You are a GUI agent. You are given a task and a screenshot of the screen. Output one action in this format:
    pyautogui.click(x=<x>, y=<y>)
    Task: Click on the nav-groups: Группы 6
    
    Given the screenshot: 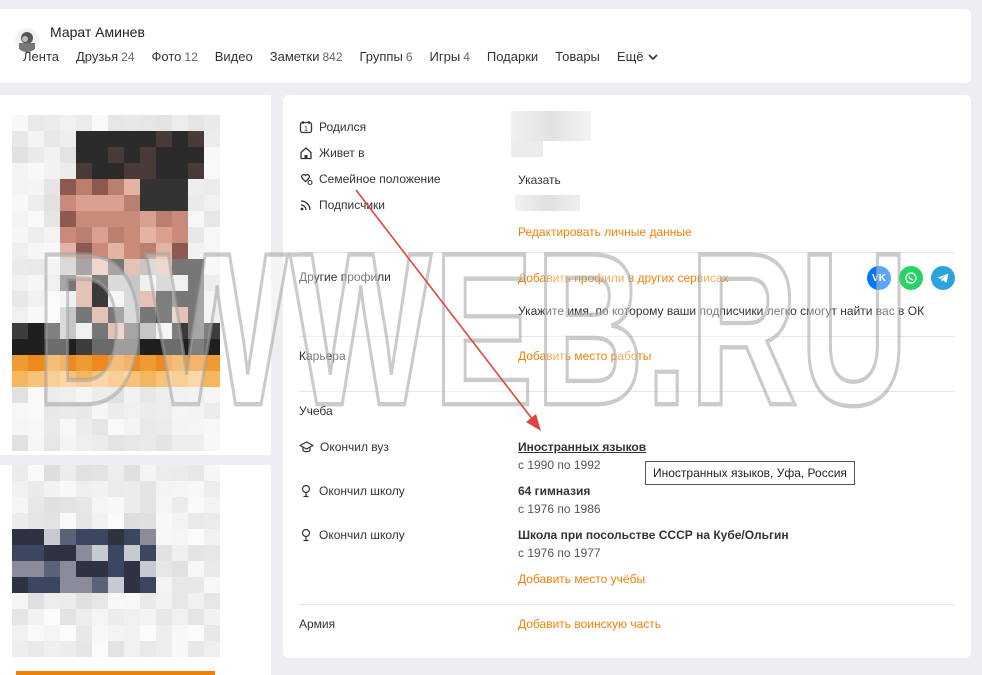 What is the action you would take?
    pyautogui.click(x=386, y=56)
    